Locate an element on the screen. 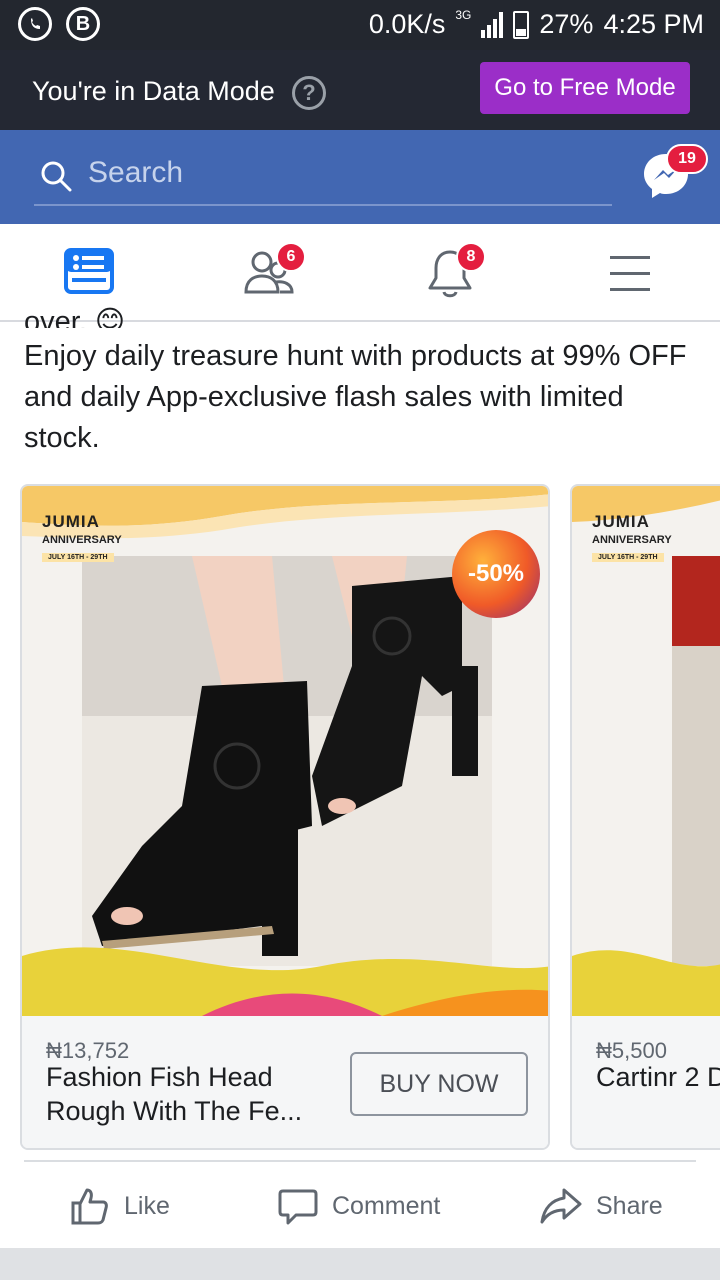 This screenshot has width=720, height=1280. notifications-badge: 8 is located at coordinates (471, 257).